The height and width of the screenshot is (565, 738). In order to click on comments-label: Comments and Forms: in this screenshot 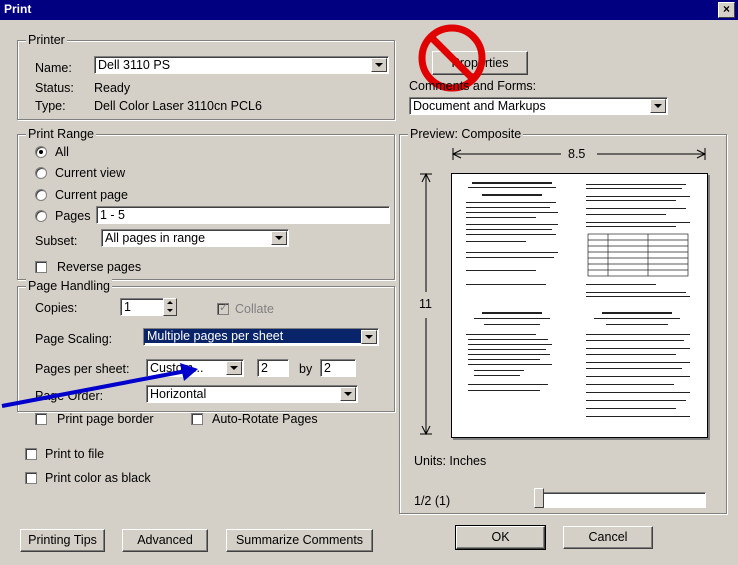, I will do `click(473, 86)`.